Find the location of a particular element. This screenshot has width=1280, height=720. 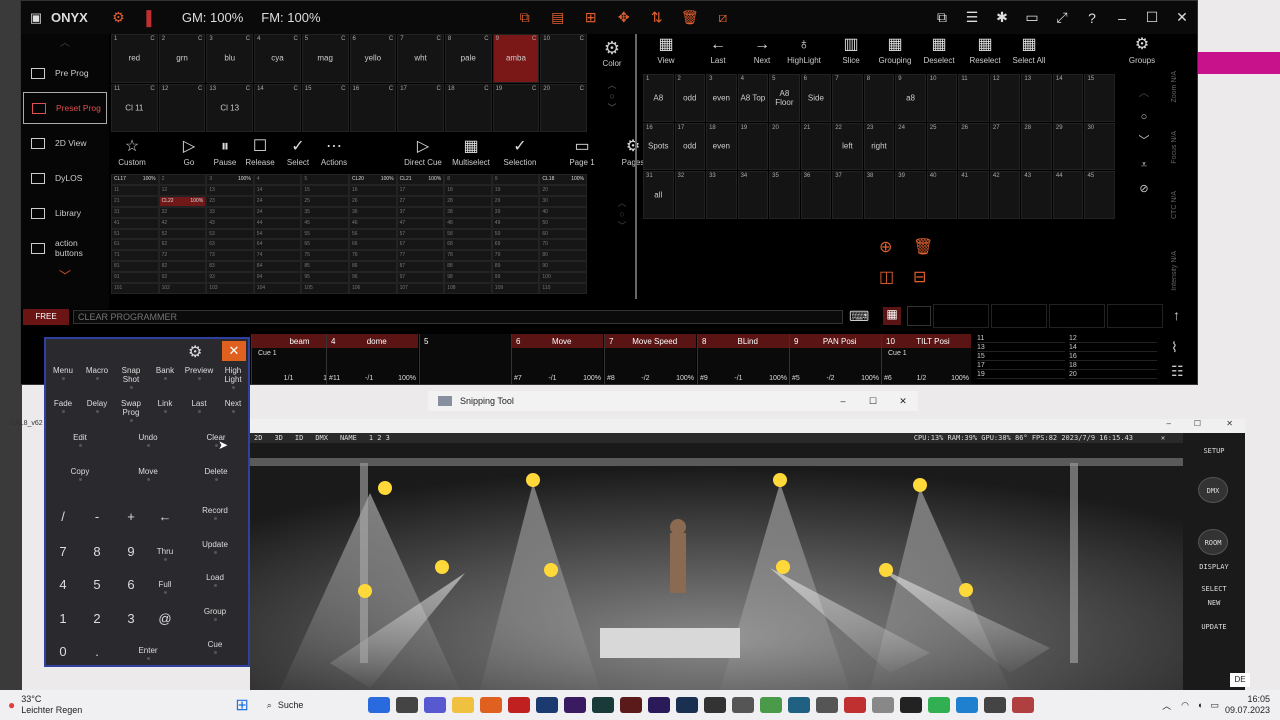

group-cell: 12 is located at coordinates (1005, 98).